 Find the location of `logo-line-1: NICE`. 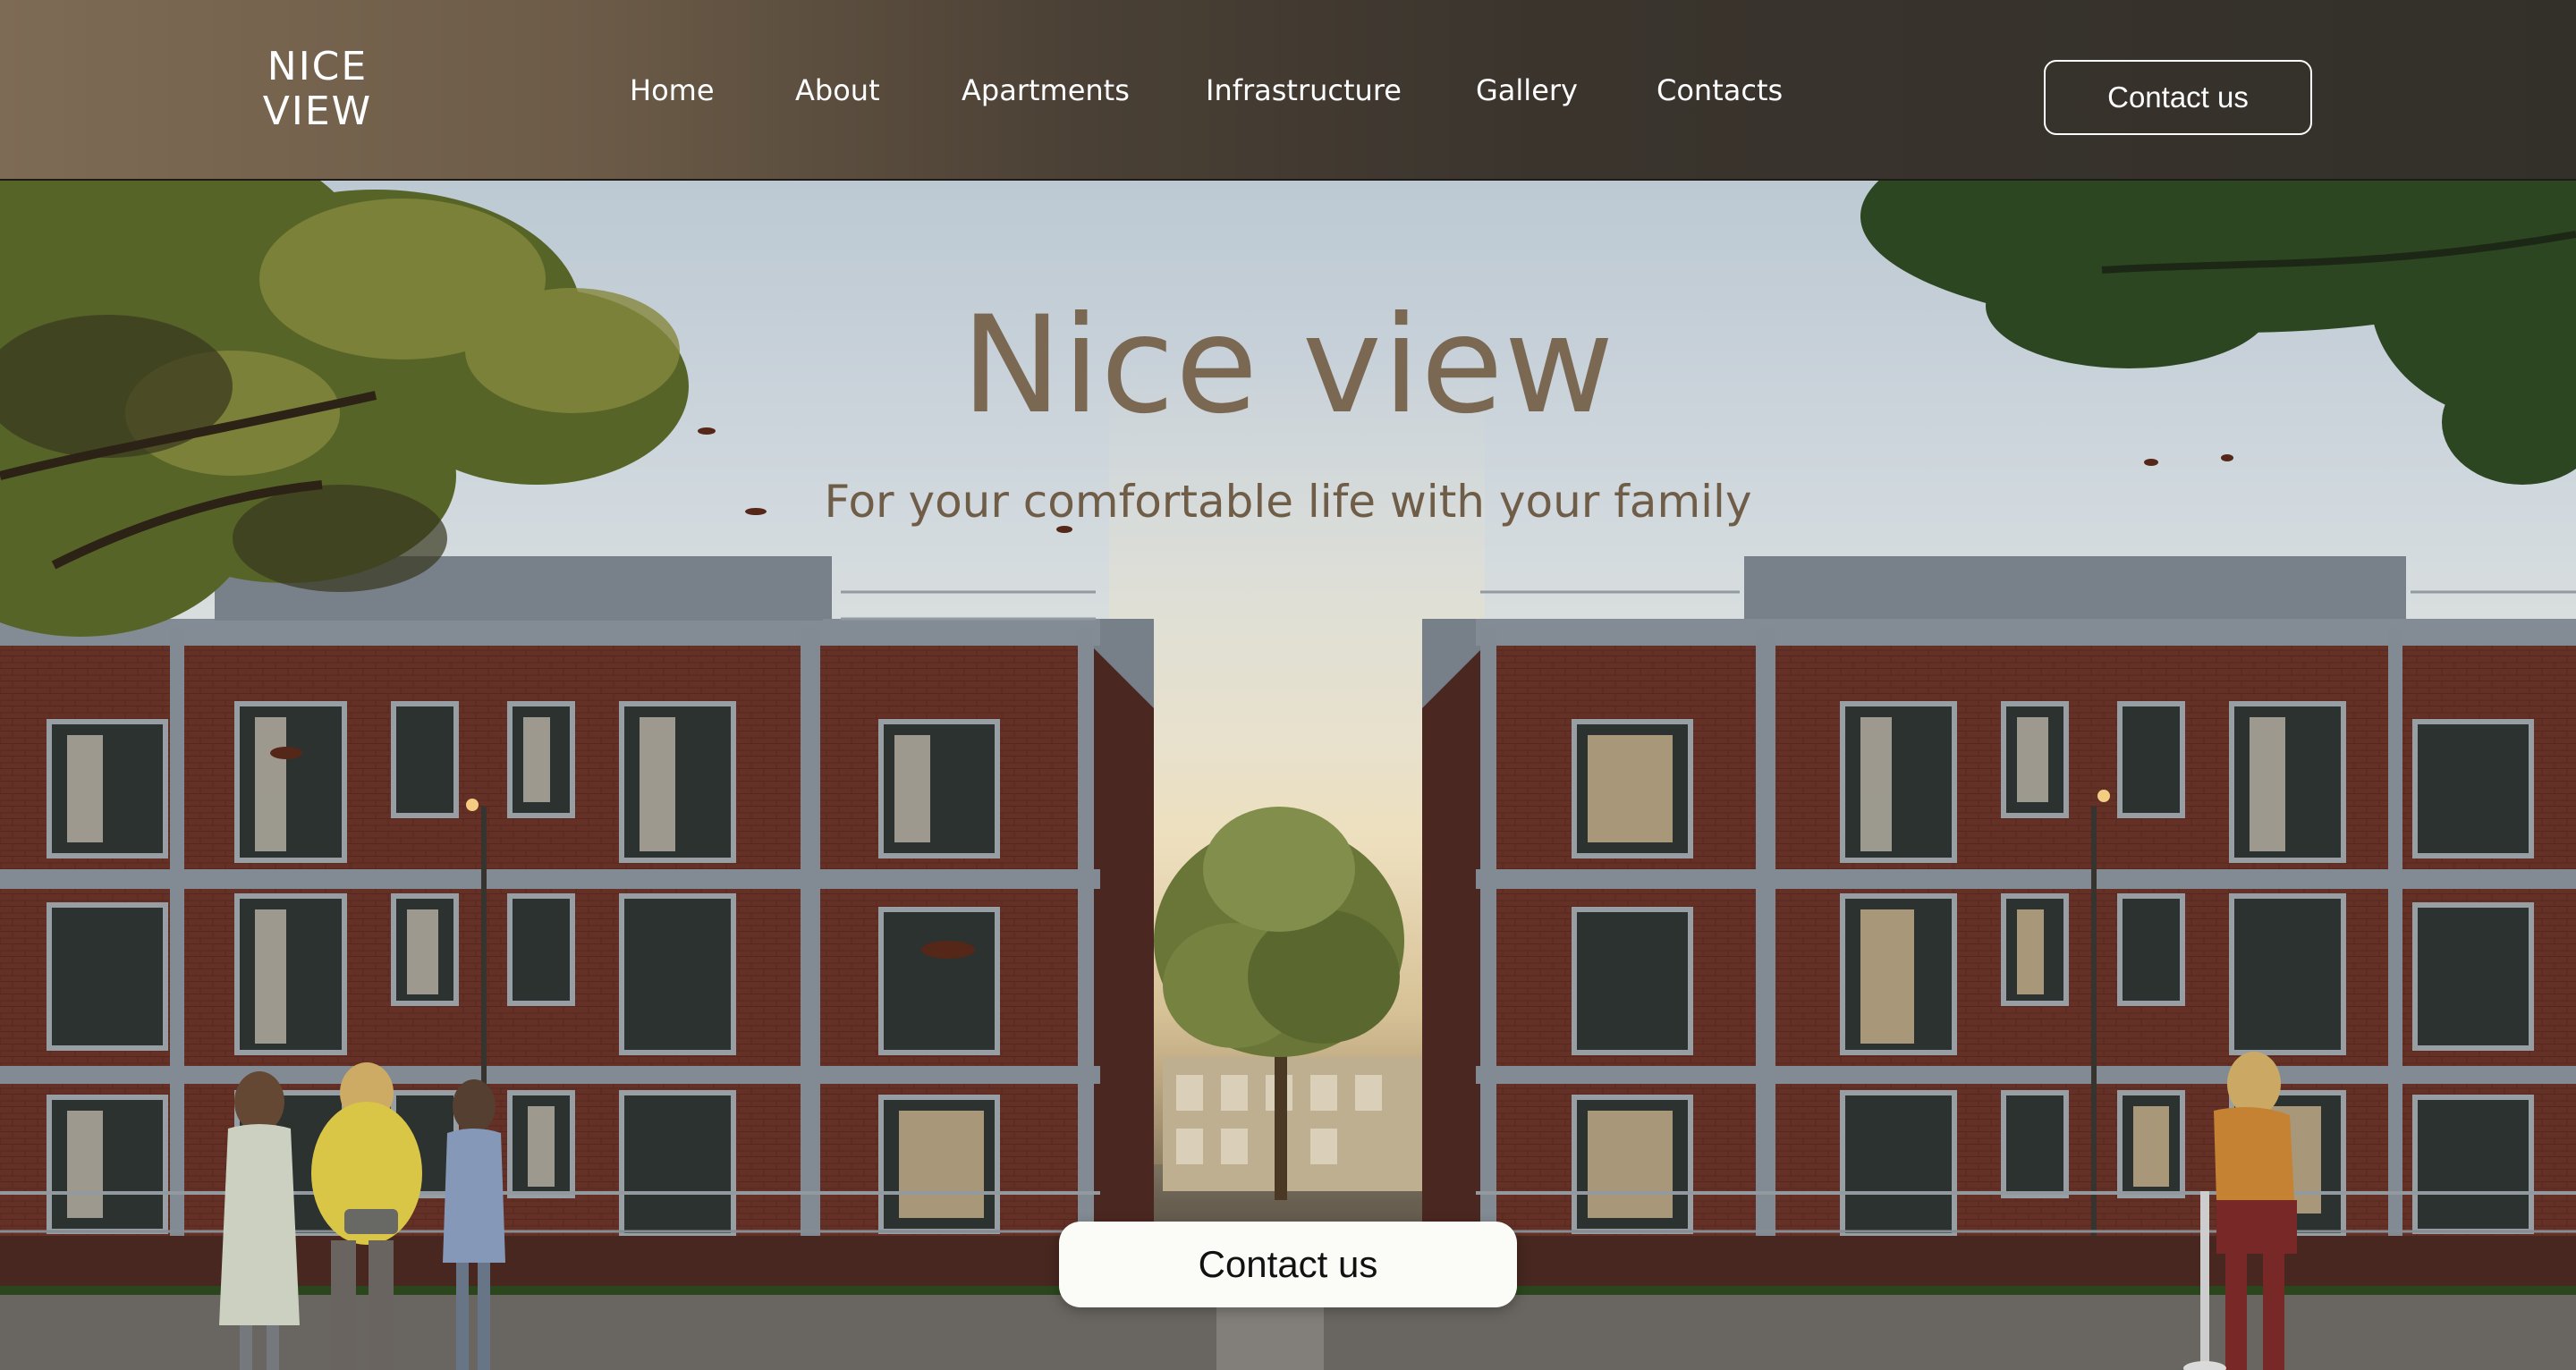

logo-line-1: NICE is located at coordinates (318, 66).